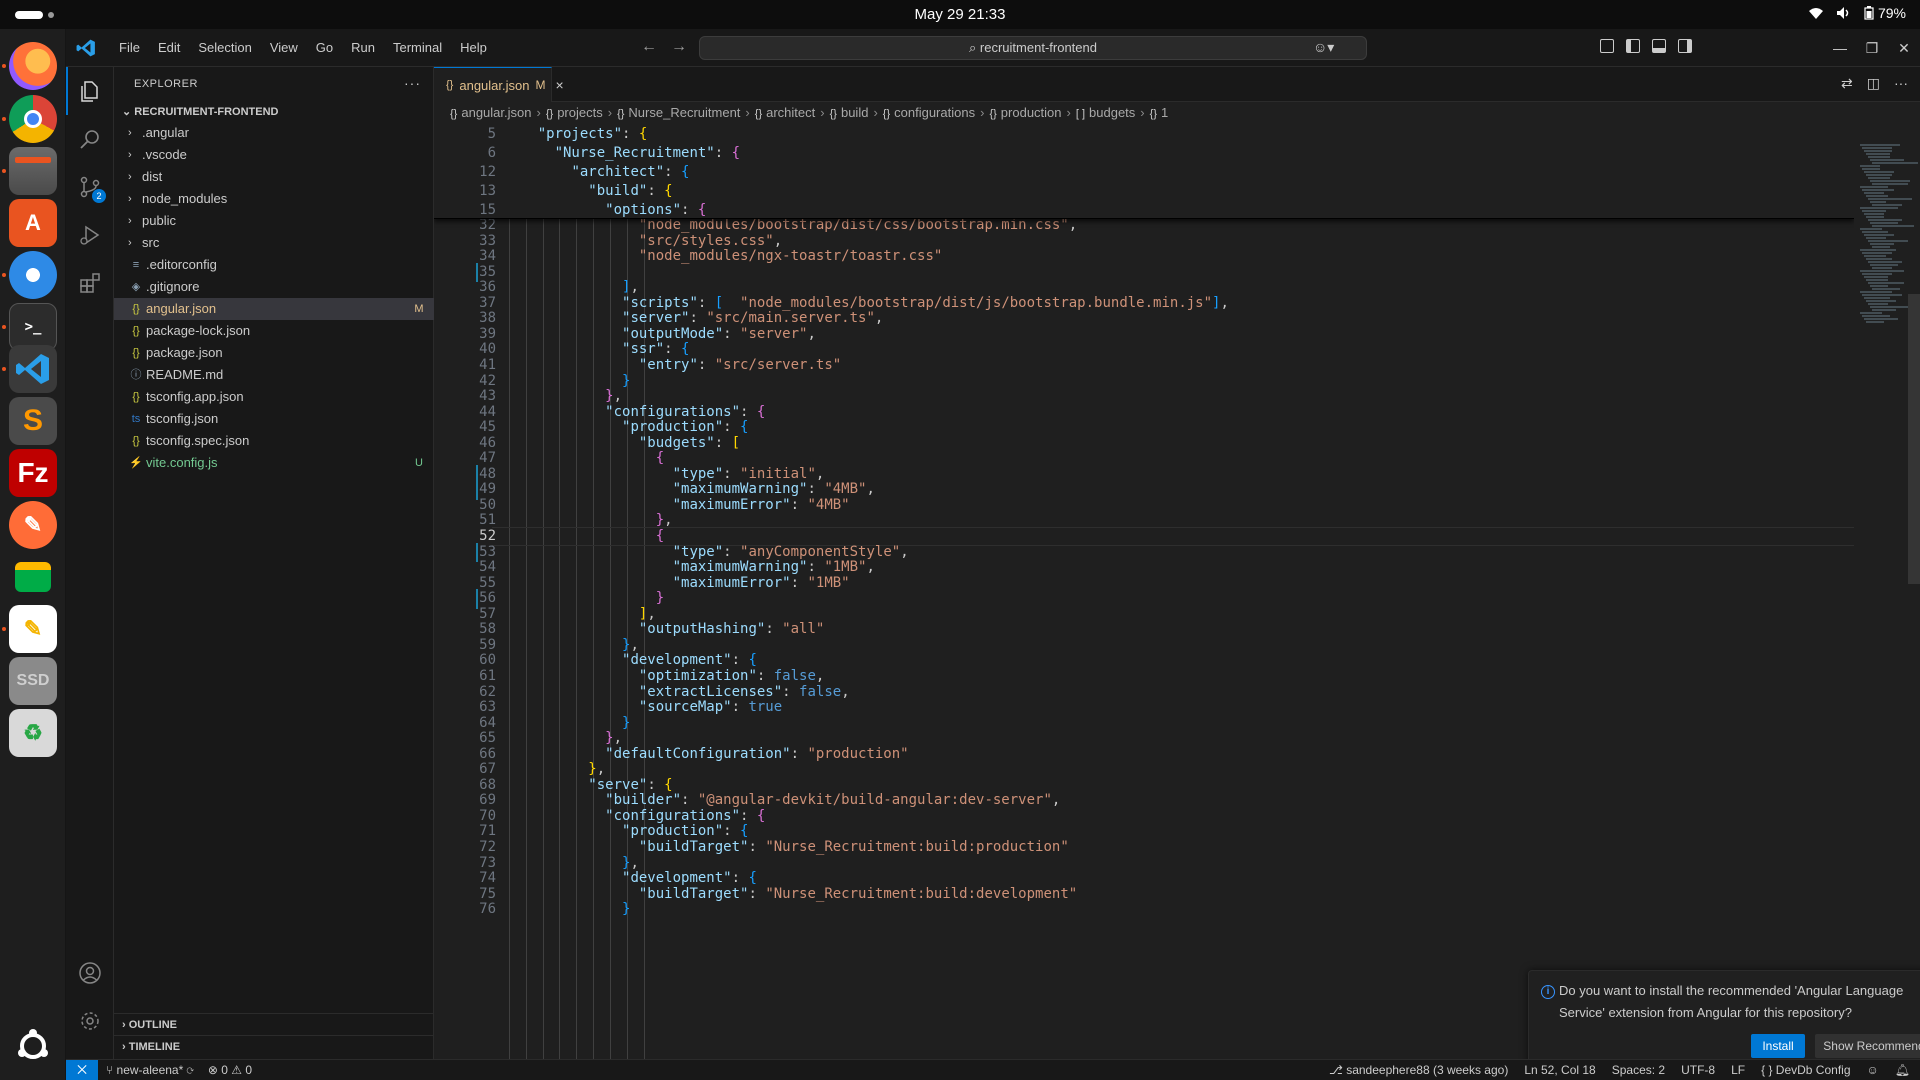 The image size is (1920, 1080). I want to click on file-tree-item: ts tsconfig.json, so click(274, 419).